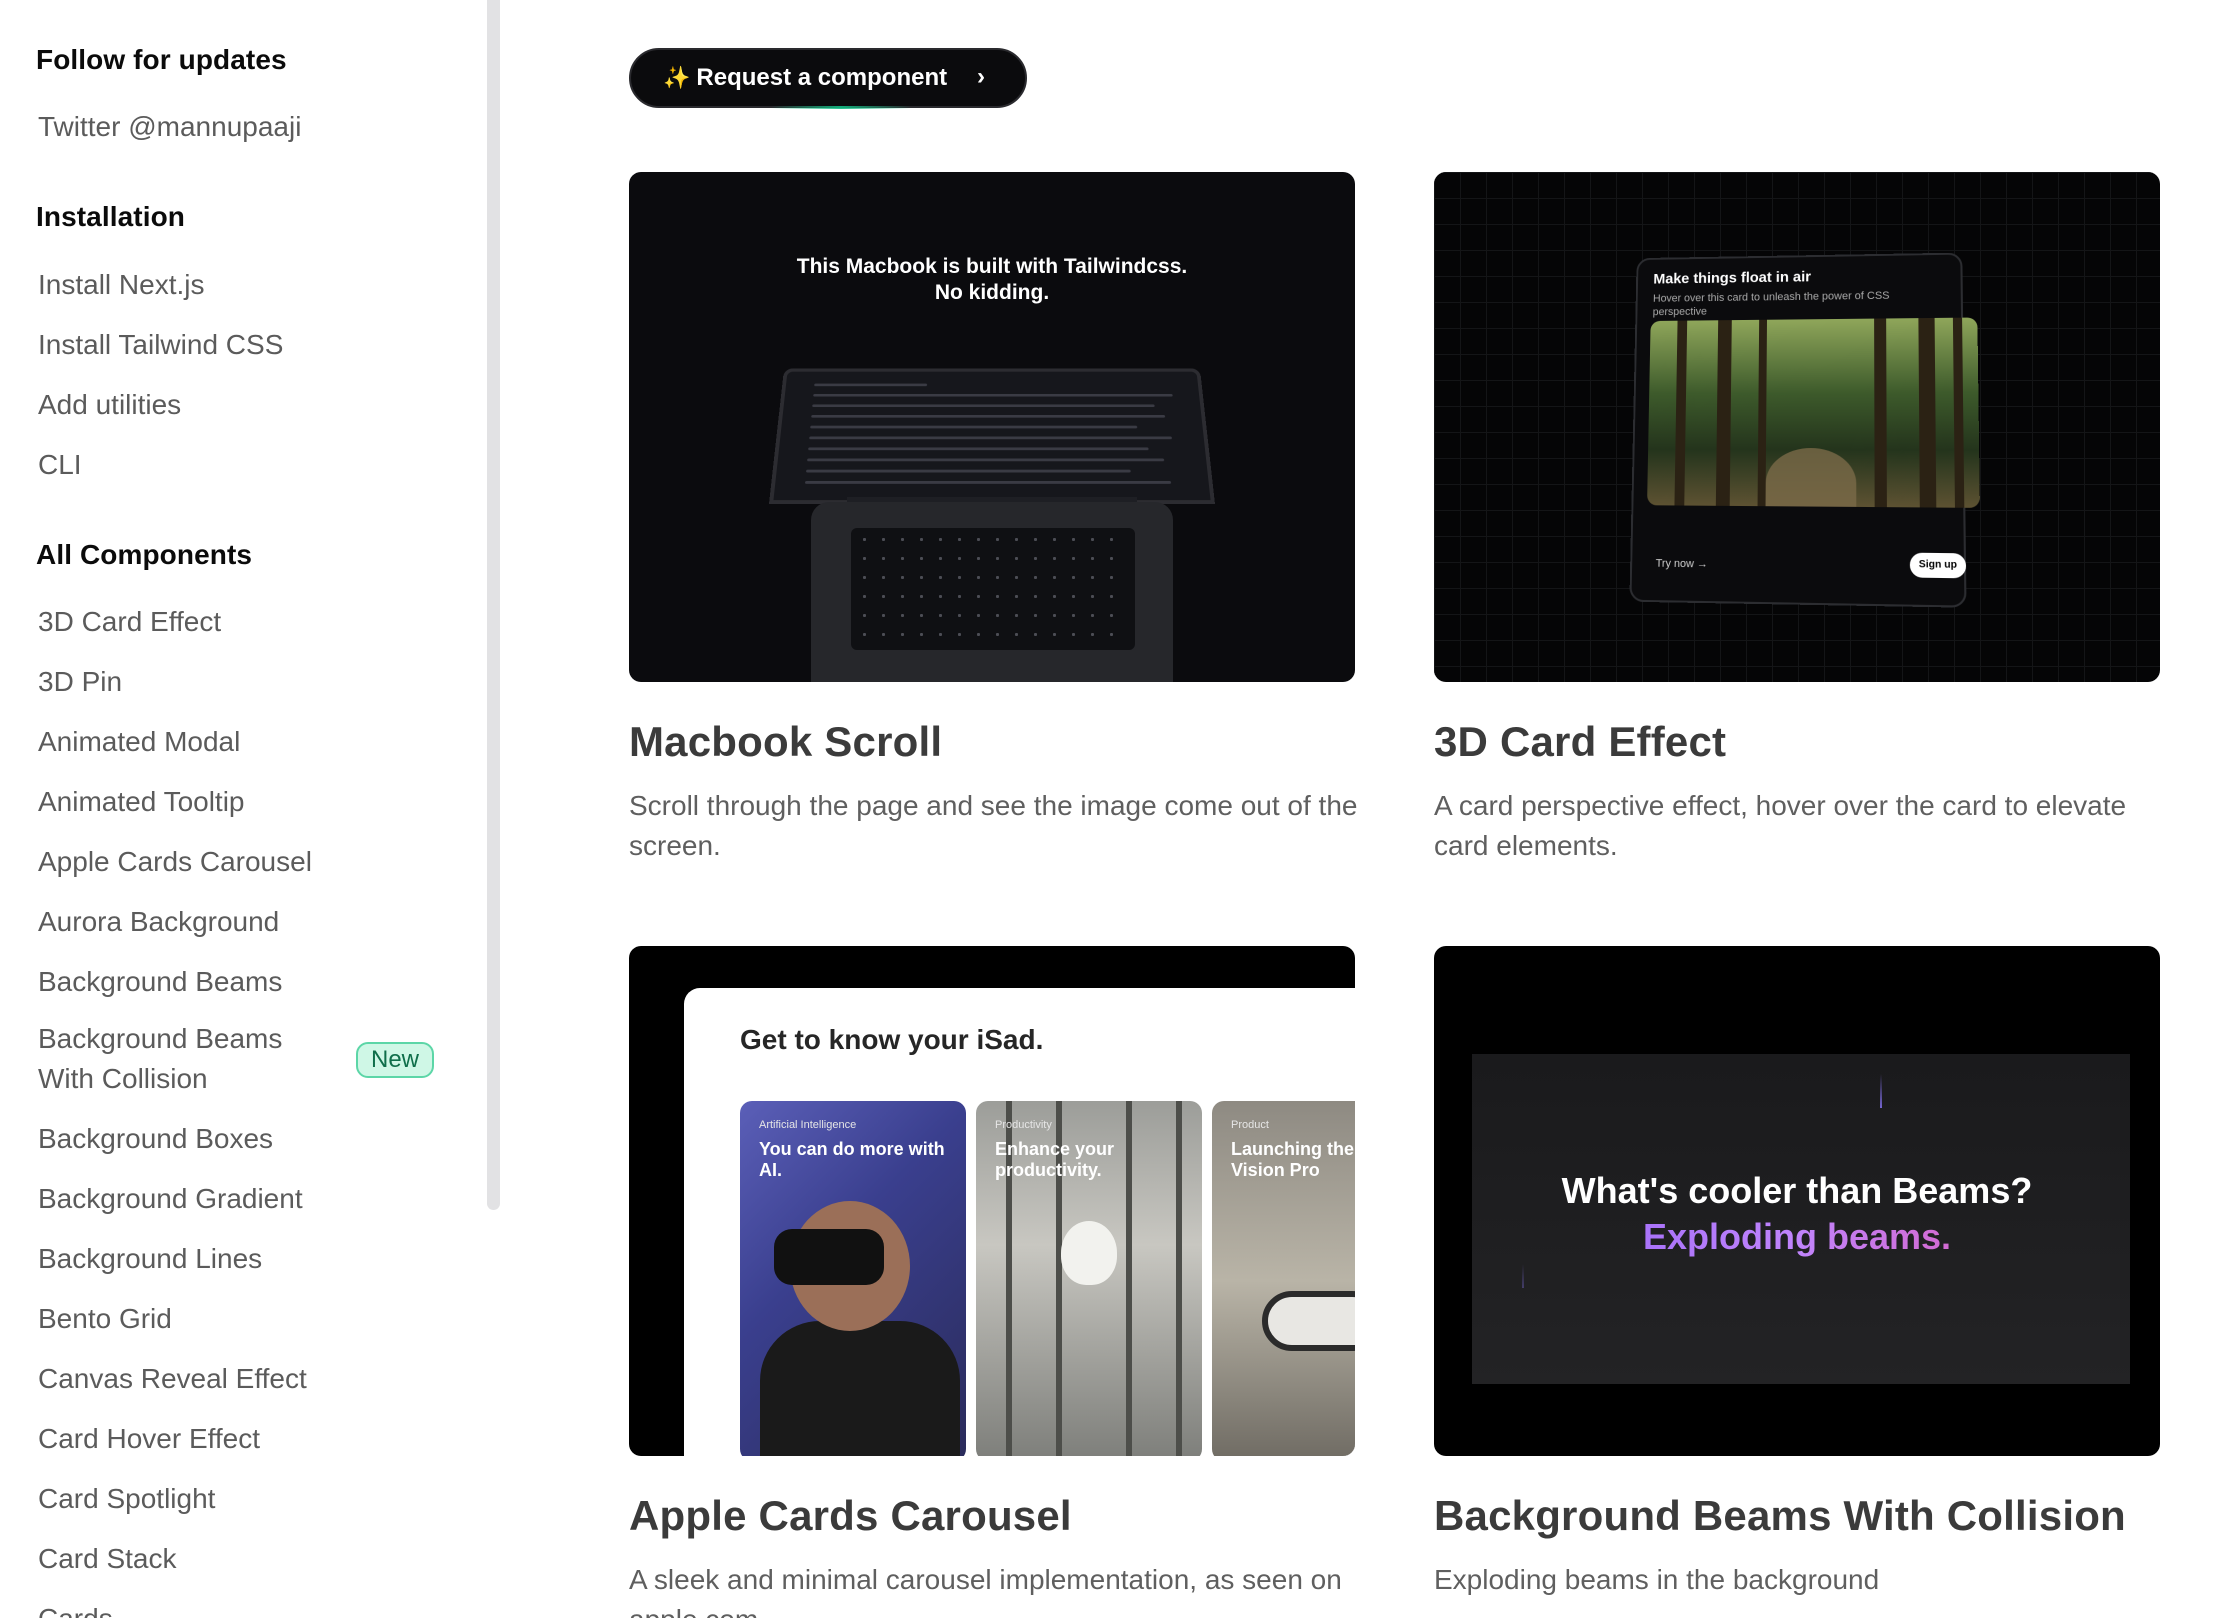  What do you see at coordinates (139, 742) in the screenshot?
I see `sidebar-item-animated-modal: Animated Modal` at bounding box center [139, 742].